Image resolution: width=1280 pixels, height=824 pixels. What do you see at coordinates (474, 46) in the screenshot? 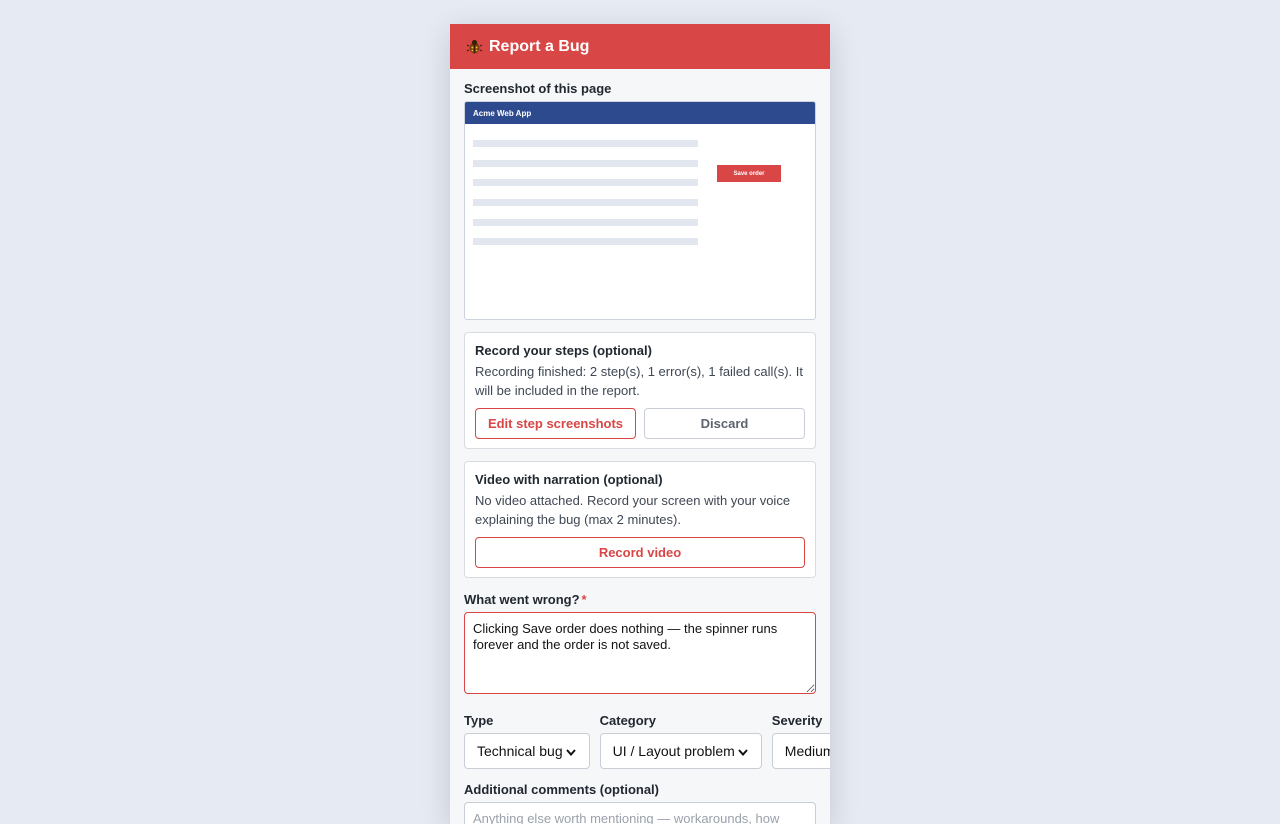
I see `bug-icon` at bounding box center [474, 46].